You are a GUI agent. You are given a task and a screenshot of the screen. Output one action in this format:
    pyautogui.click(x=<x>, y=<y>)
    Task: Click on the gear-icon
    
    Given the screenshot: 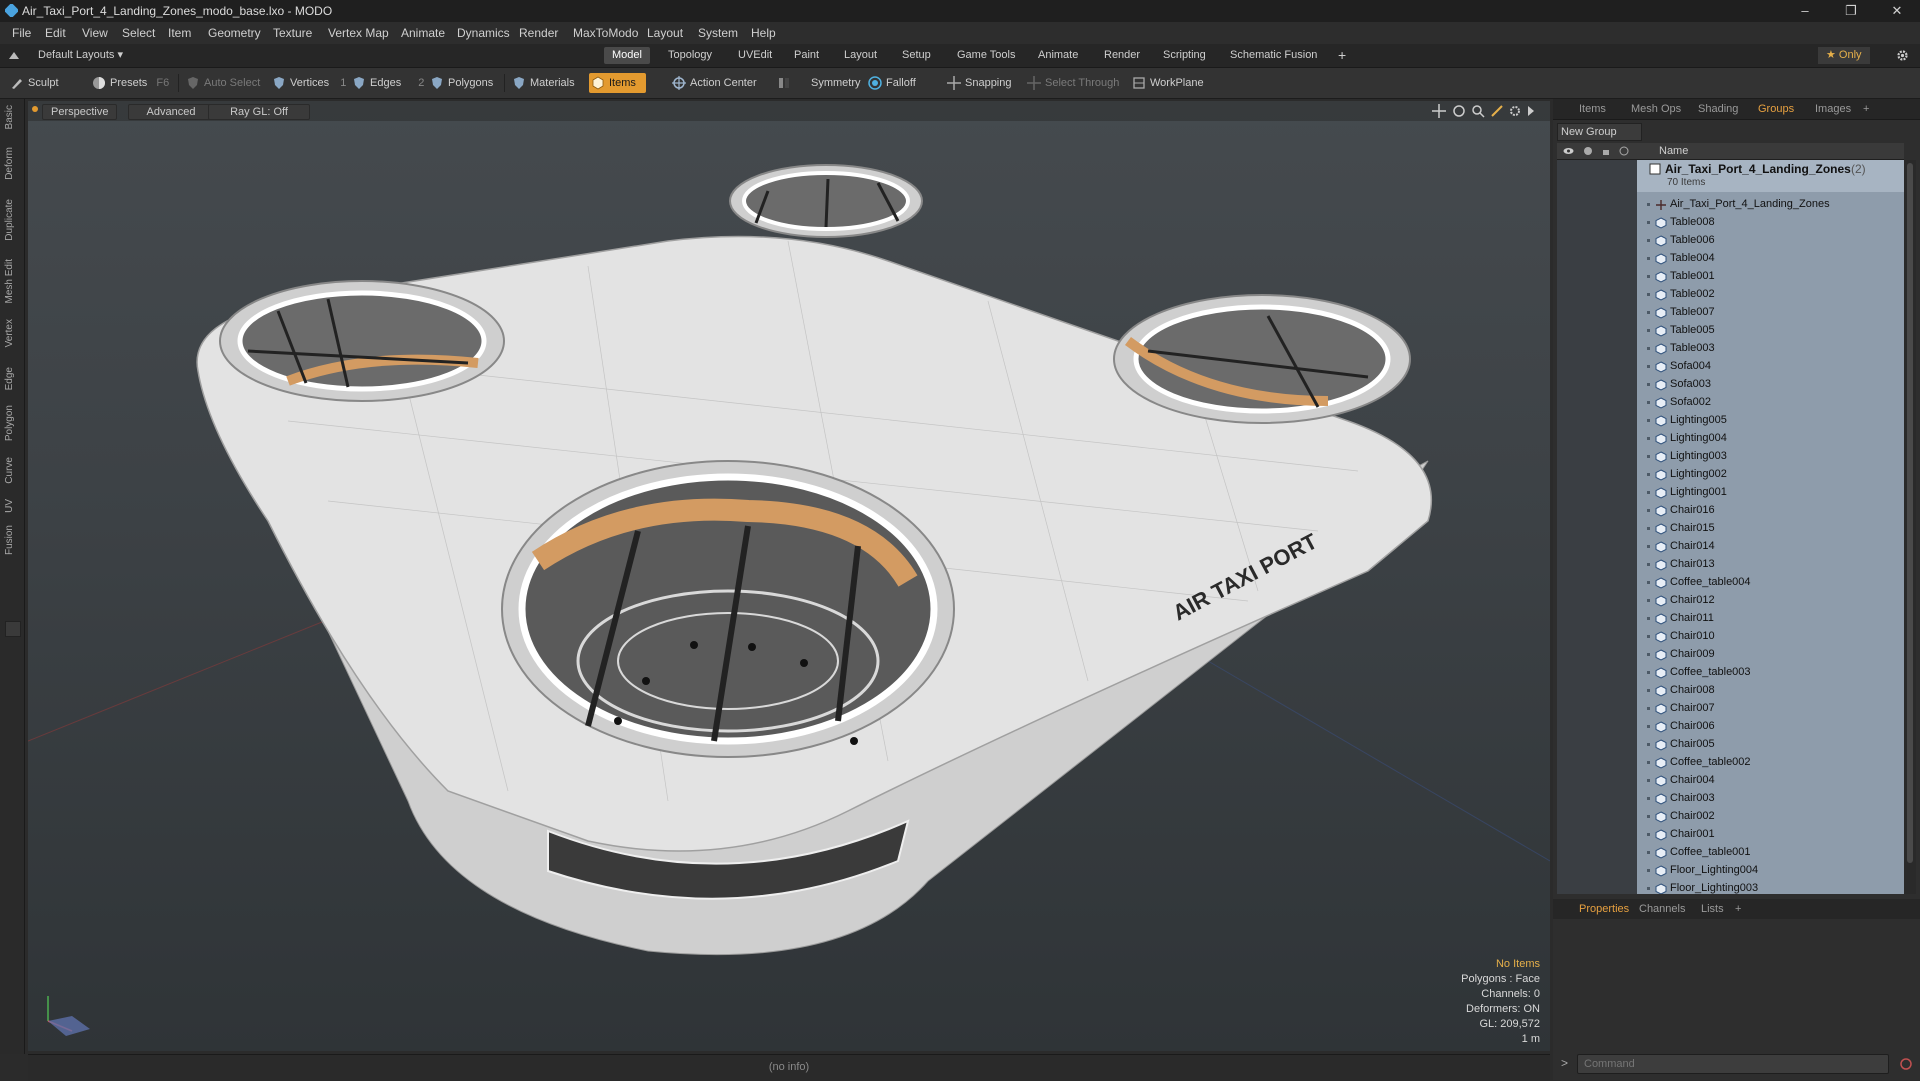 What is the action you would take?
    pyautogui.click(x=1902, y=55)
    